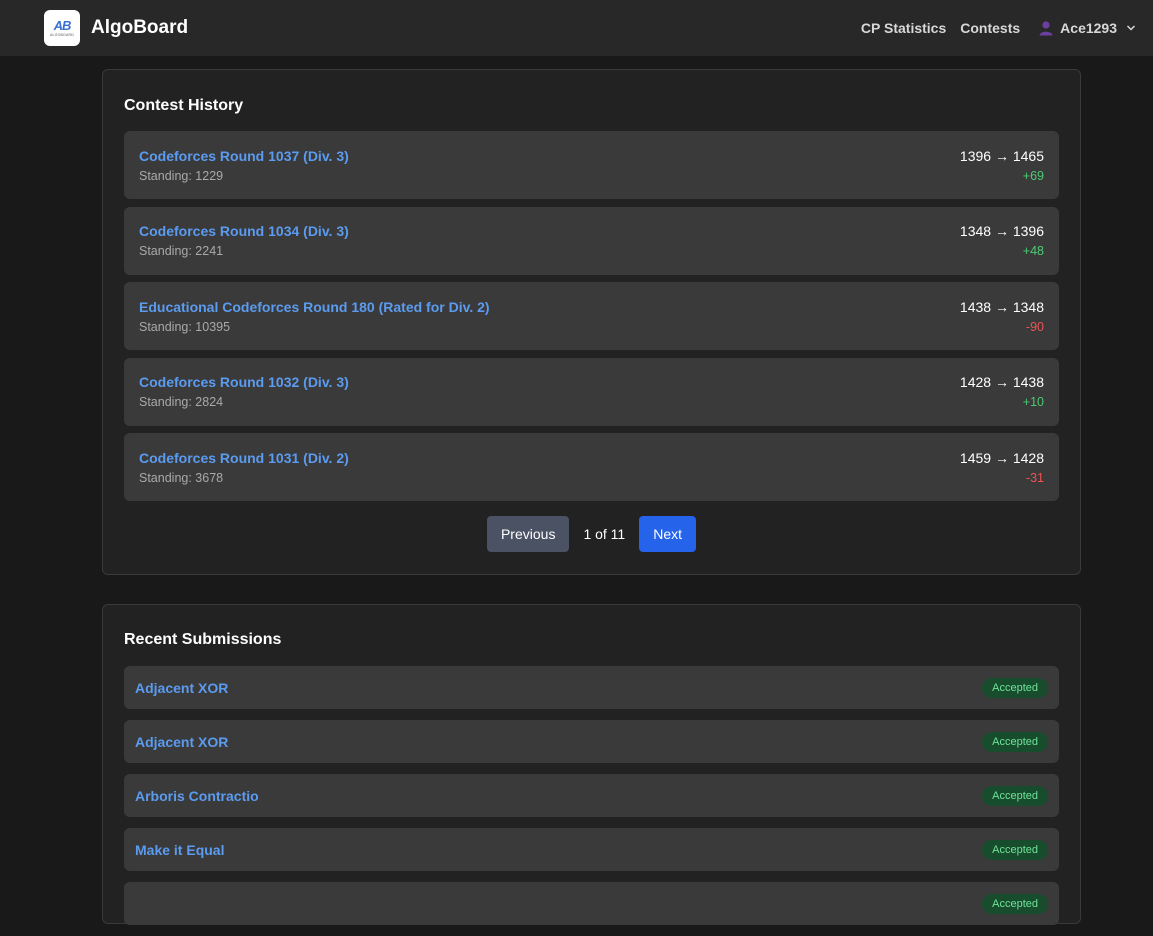 Image resolution: width=1153 pixels, height=936 pixels. I want to click on rating-delta: +10, so click(1033, 402).